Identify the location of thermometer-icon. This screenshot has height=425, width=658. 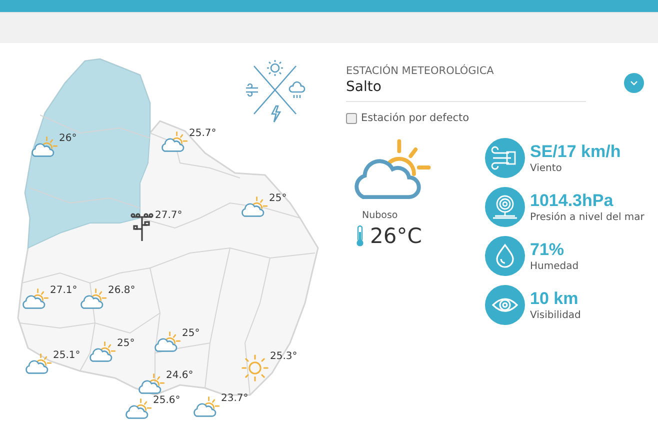
(360, 235).